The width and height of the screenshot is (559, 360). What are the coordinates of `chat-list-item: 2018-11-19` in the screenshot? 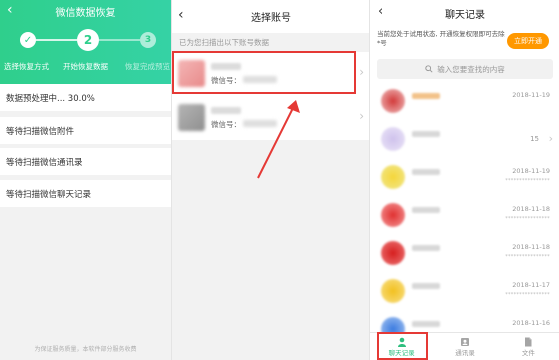 It's located at (464, 101).